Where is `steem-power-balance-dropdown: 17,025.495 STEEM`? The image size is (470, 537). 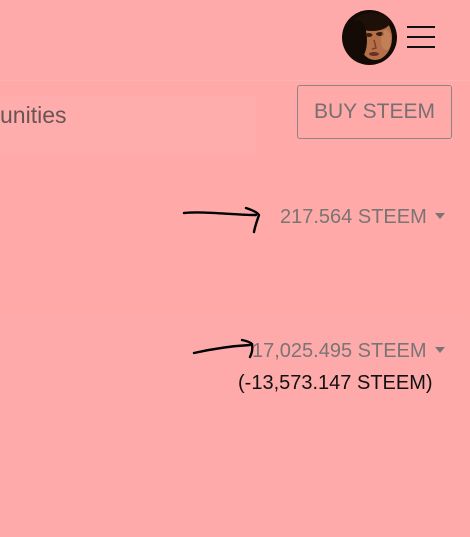
steem-power-balance-dropdown: 17,025.495 STEEM is located at coordinates (348, 351).